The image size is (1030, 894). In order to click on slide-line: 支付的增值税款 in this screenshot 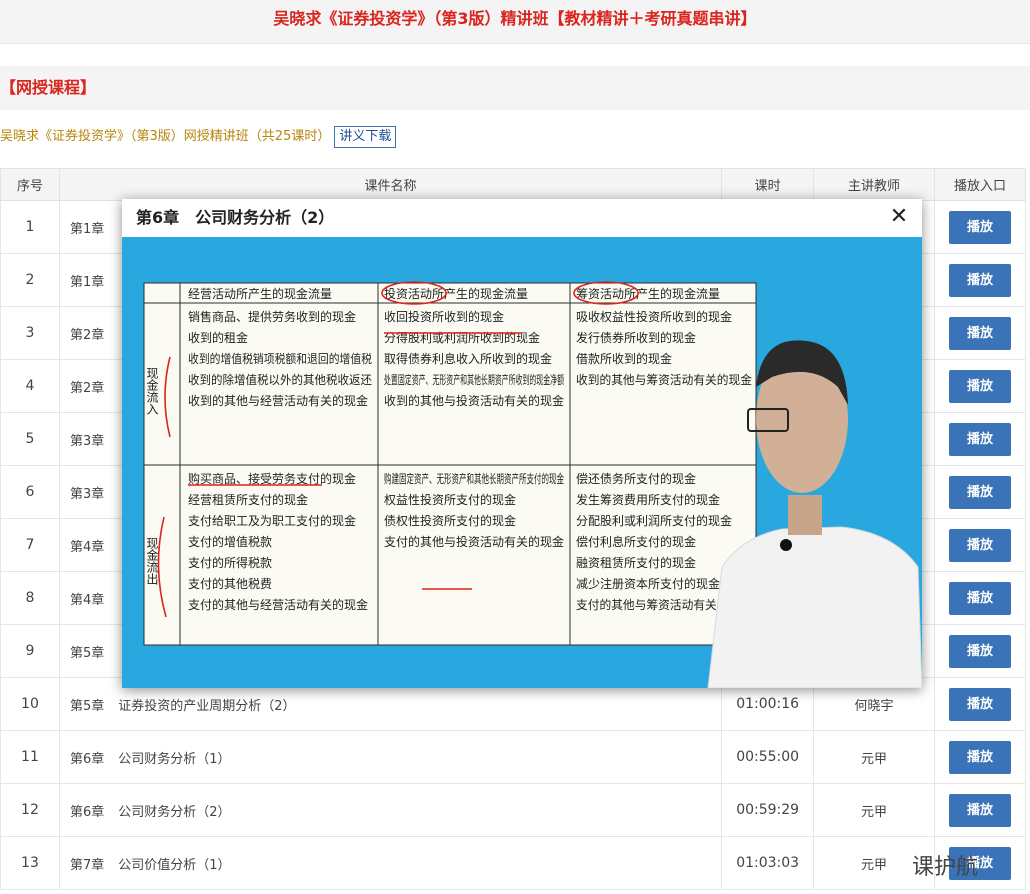, I will do `click(230, 541)`.